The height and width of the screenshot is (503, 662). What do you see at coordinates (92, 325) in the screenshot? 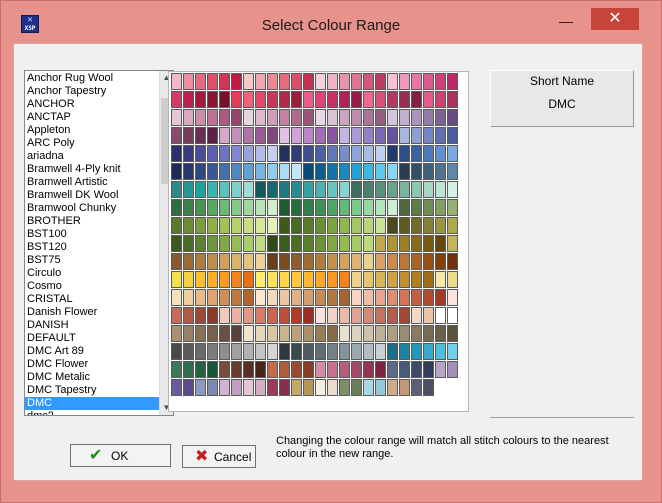
I see `list-item: DANISH` at bounding box center [92, 325].